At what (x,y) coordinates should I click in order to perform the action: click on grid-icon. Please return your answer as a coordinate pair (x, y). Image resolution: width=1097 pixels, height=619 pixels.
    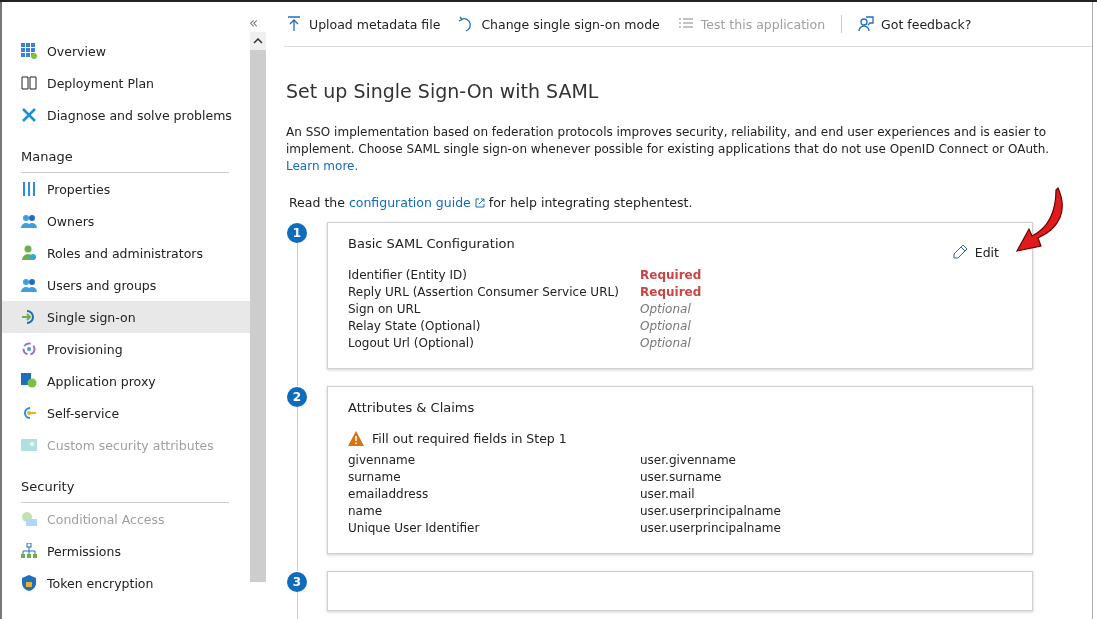
    Looking at the image, I should click on (29, 51).